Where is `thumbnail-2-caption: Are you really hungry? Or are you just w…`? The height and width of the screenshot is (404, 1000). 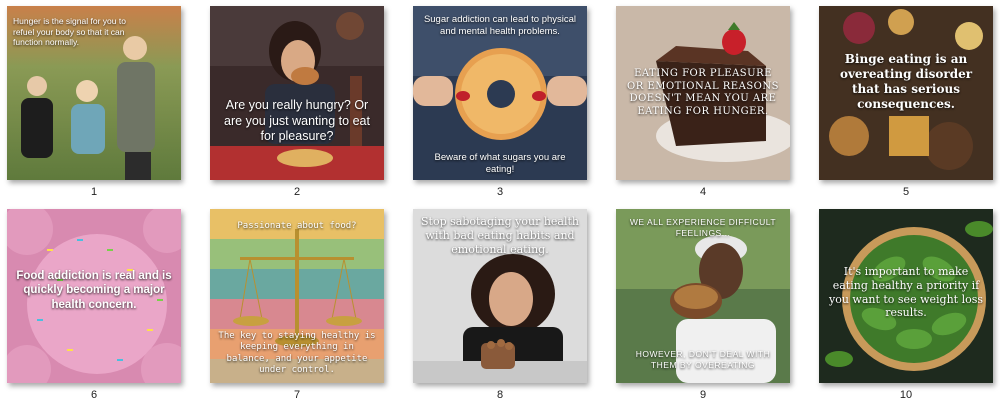 thumbnail-2-caption: Are you really hungry? Or are you just w… is located at coordinates (297, 121).